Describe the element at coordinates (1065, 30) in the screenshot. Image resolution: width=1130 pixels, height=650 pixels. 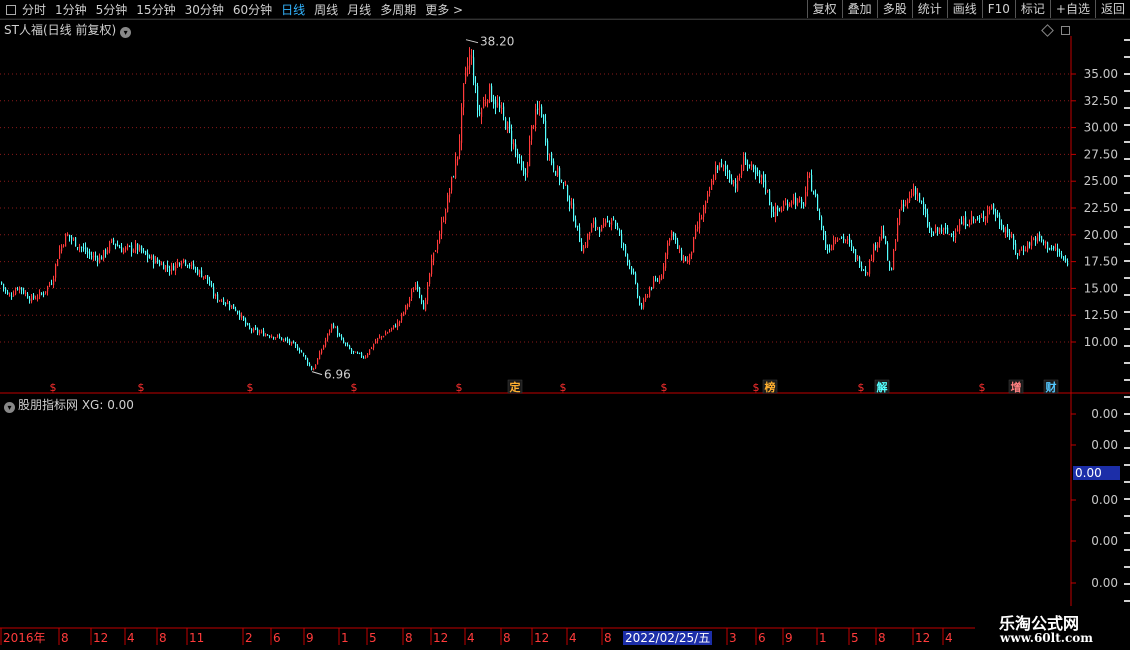
I see `panel-toggle-icon` at that location.